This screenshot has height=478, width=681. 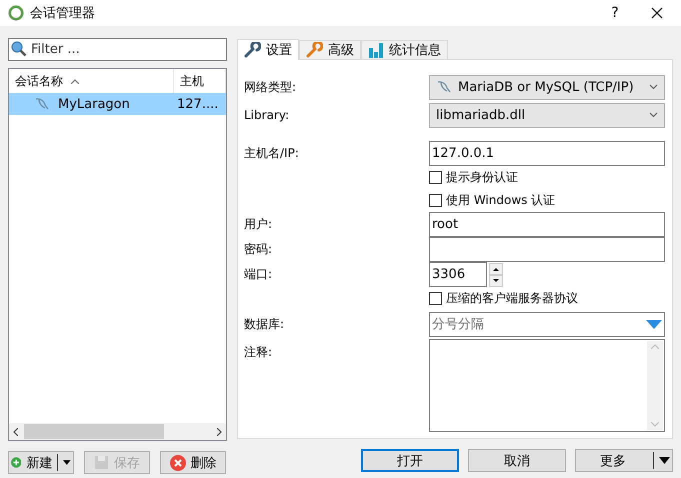 What do you see at coordinates (624, 460) in the screenshot?
I see `more-split-button: 更多` at bounding box center [624, 460].